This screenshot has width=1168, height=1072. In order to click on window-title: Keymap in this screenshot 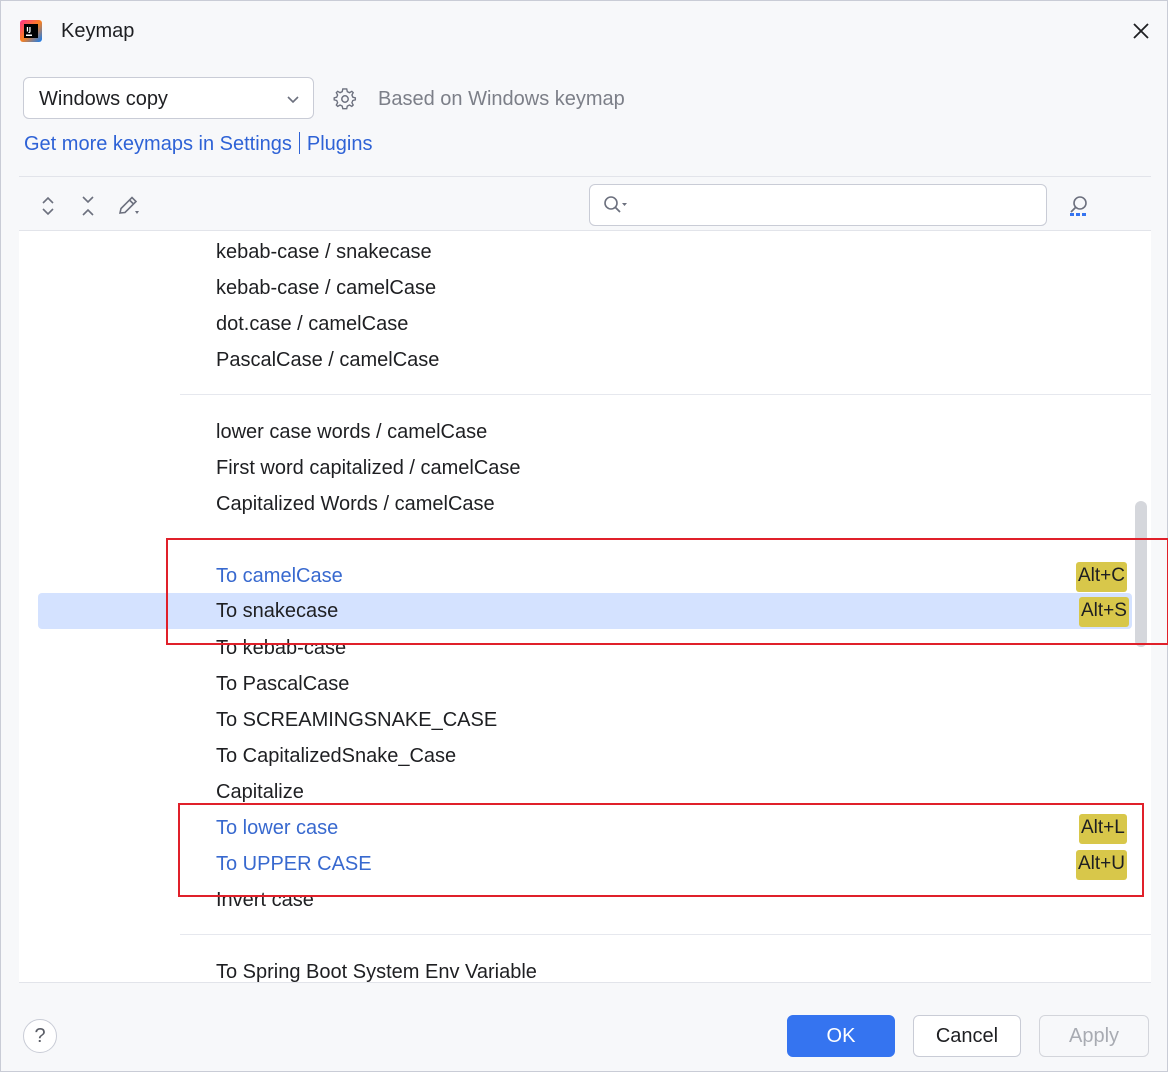, I will do `click(98, 31)`.